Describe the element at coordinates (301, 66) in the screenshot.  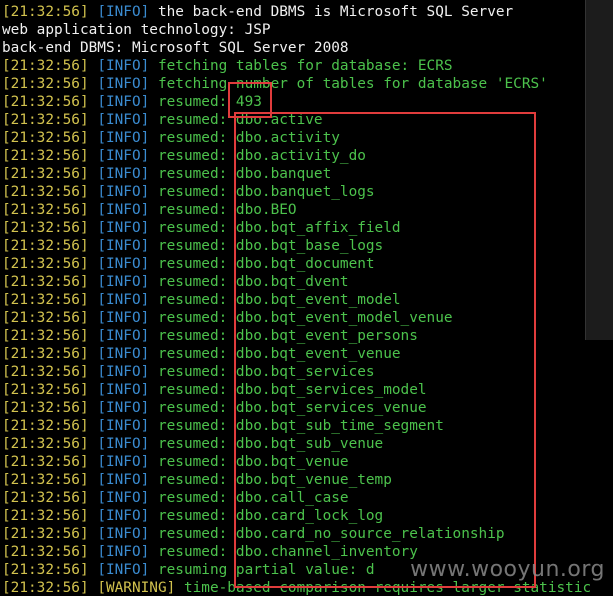
I see `log-message: fetching tables for database: ECRS` at that location.